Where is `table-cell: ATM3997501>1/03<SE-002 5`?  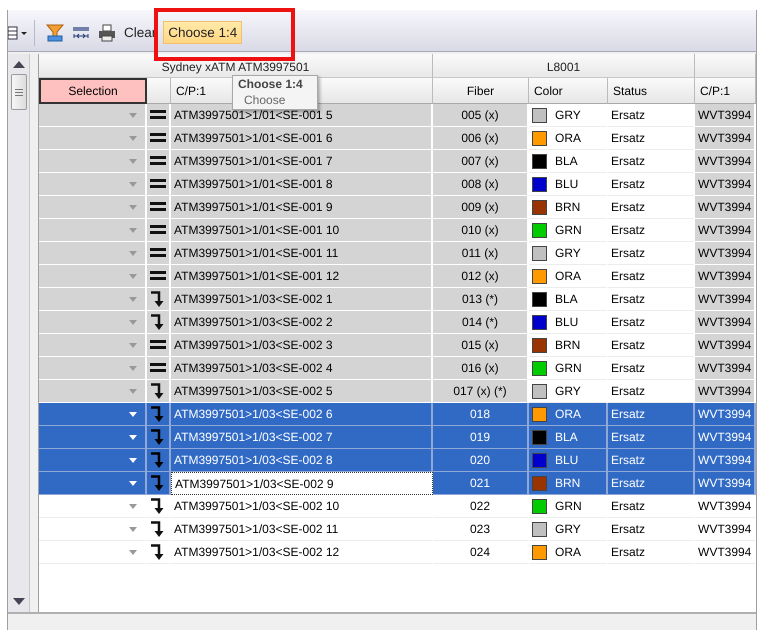 table-cell: ATM3997501>1/03<SE-002 5 is located at coordinates (302, 391).